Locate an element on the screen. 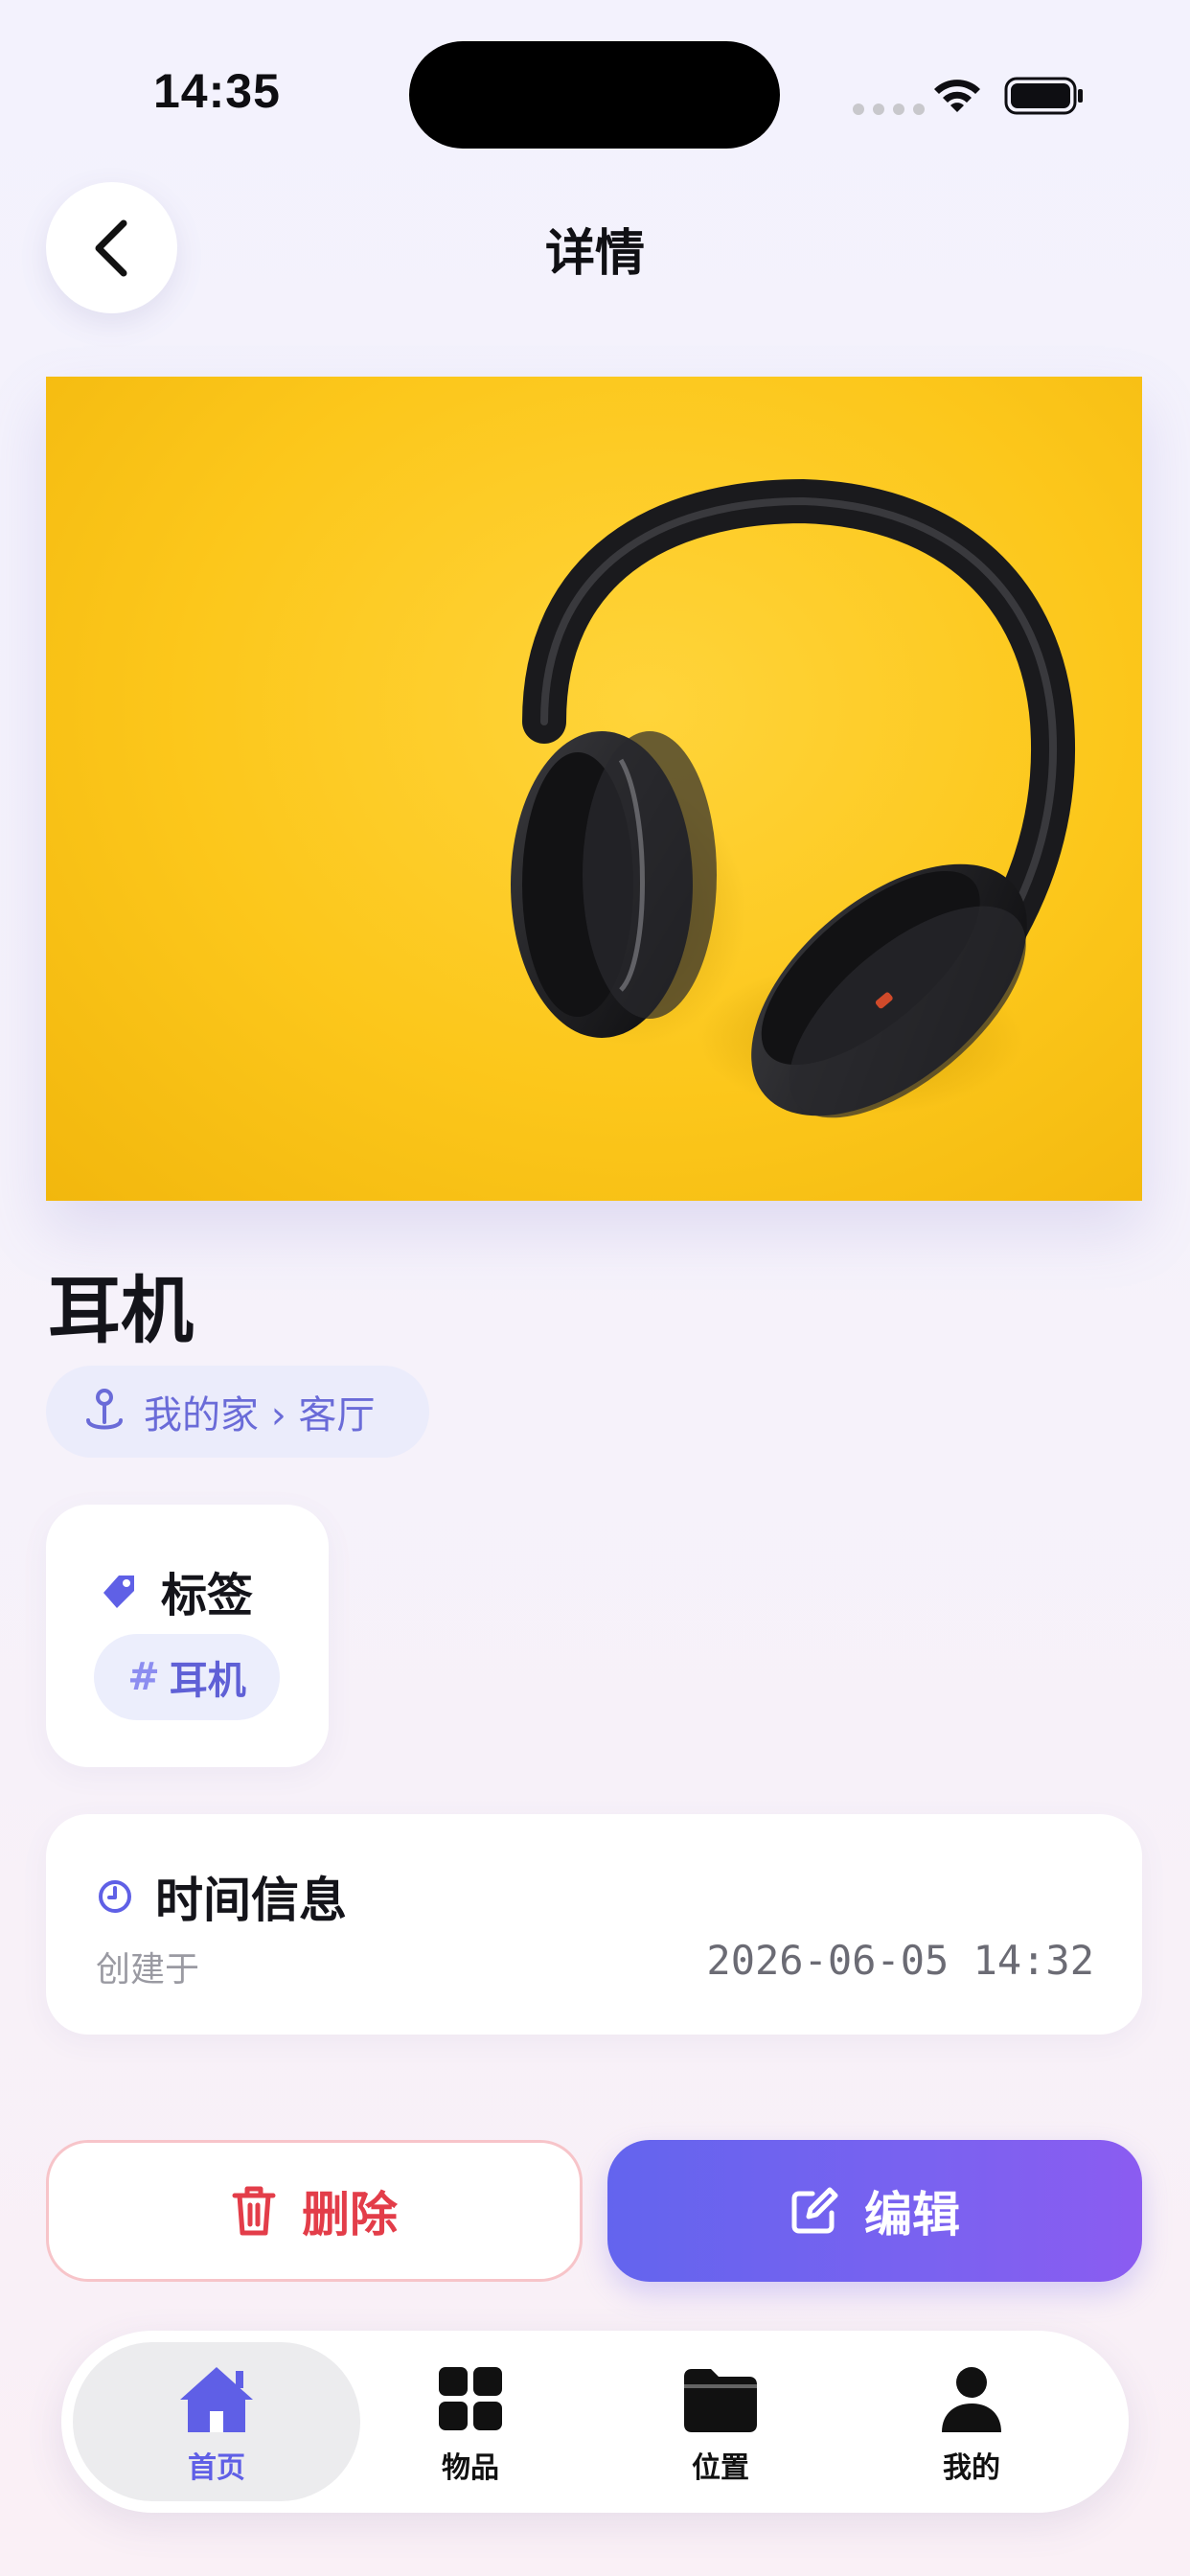  delete-button: 删除 is located at coordinates (315, 2211).